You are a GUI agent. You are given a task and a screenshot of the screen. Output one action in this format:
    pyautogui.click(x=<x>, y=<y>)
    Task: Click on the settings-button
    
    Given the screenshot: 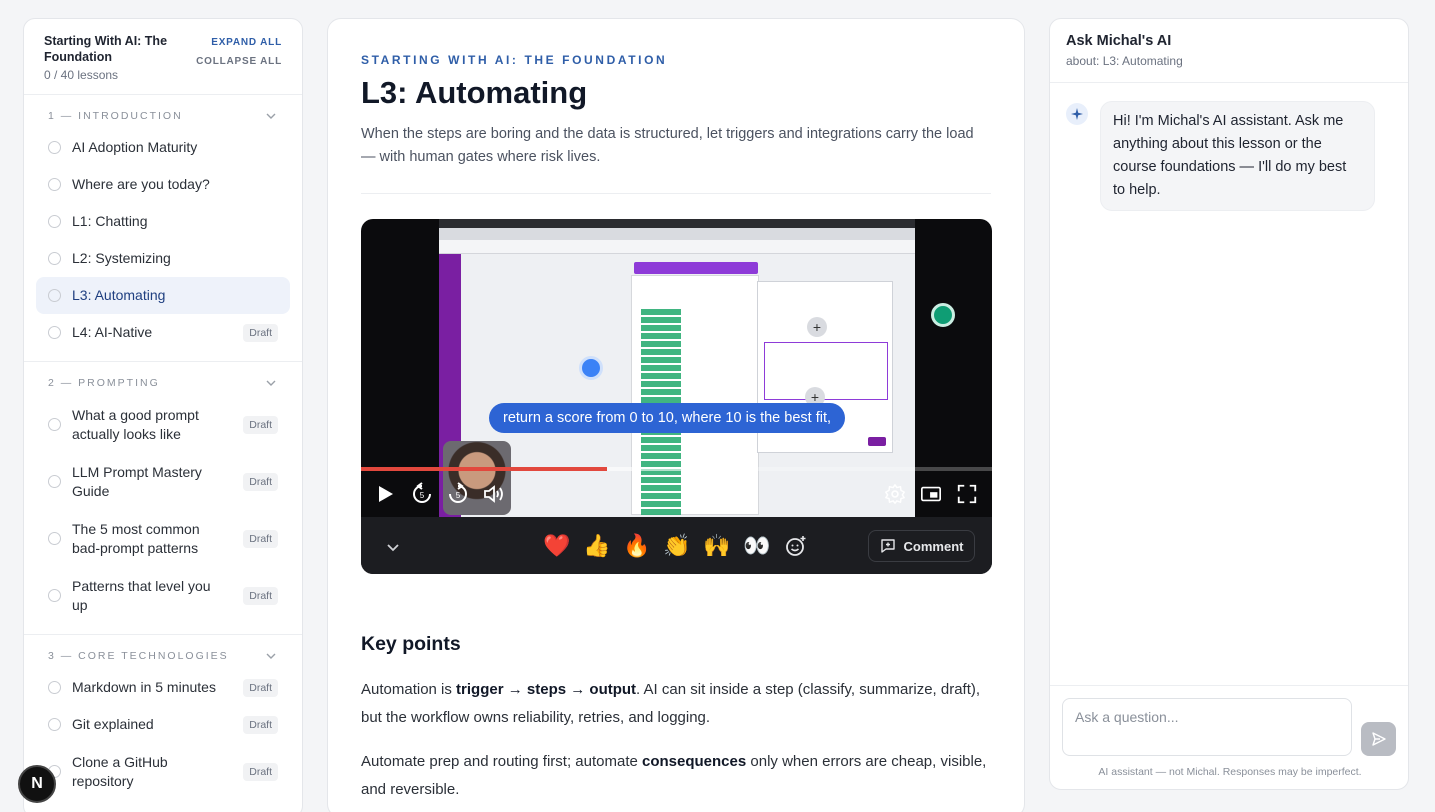 What is the action you would take?
    pyautogui.click(x=895, y=494)
    